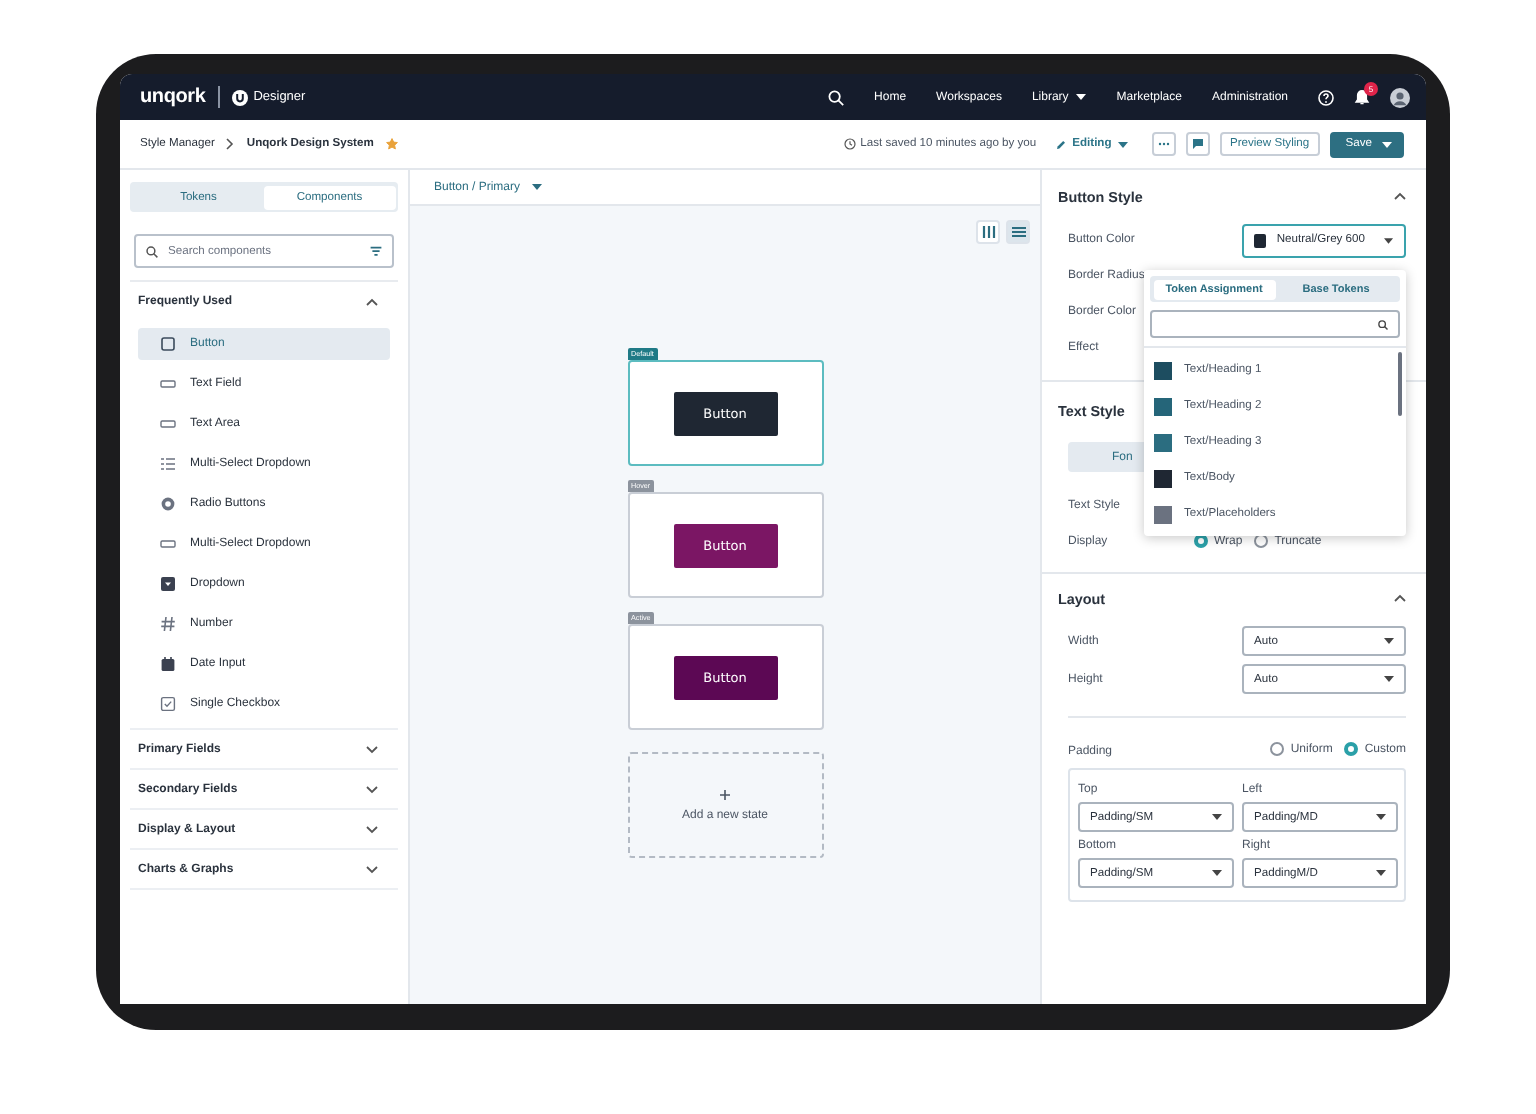 This screenshot has height=1114, width=1536. Describe the element at coordinates (173, 97) in the screenshot. I see `brand-logo: unqork` at that location.